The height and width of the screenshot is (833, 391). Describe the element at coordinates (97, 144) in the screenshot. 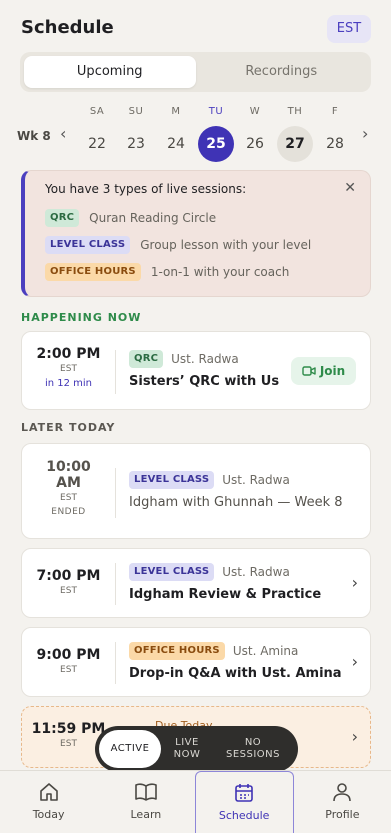

I see `day-number: 22` at that location.